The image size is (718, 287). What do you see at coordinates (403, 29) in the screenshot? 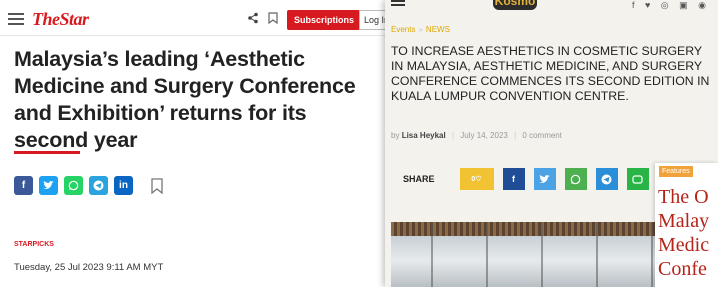
I see `breadcrumb-events: Events` at bounding box center [403, 29].